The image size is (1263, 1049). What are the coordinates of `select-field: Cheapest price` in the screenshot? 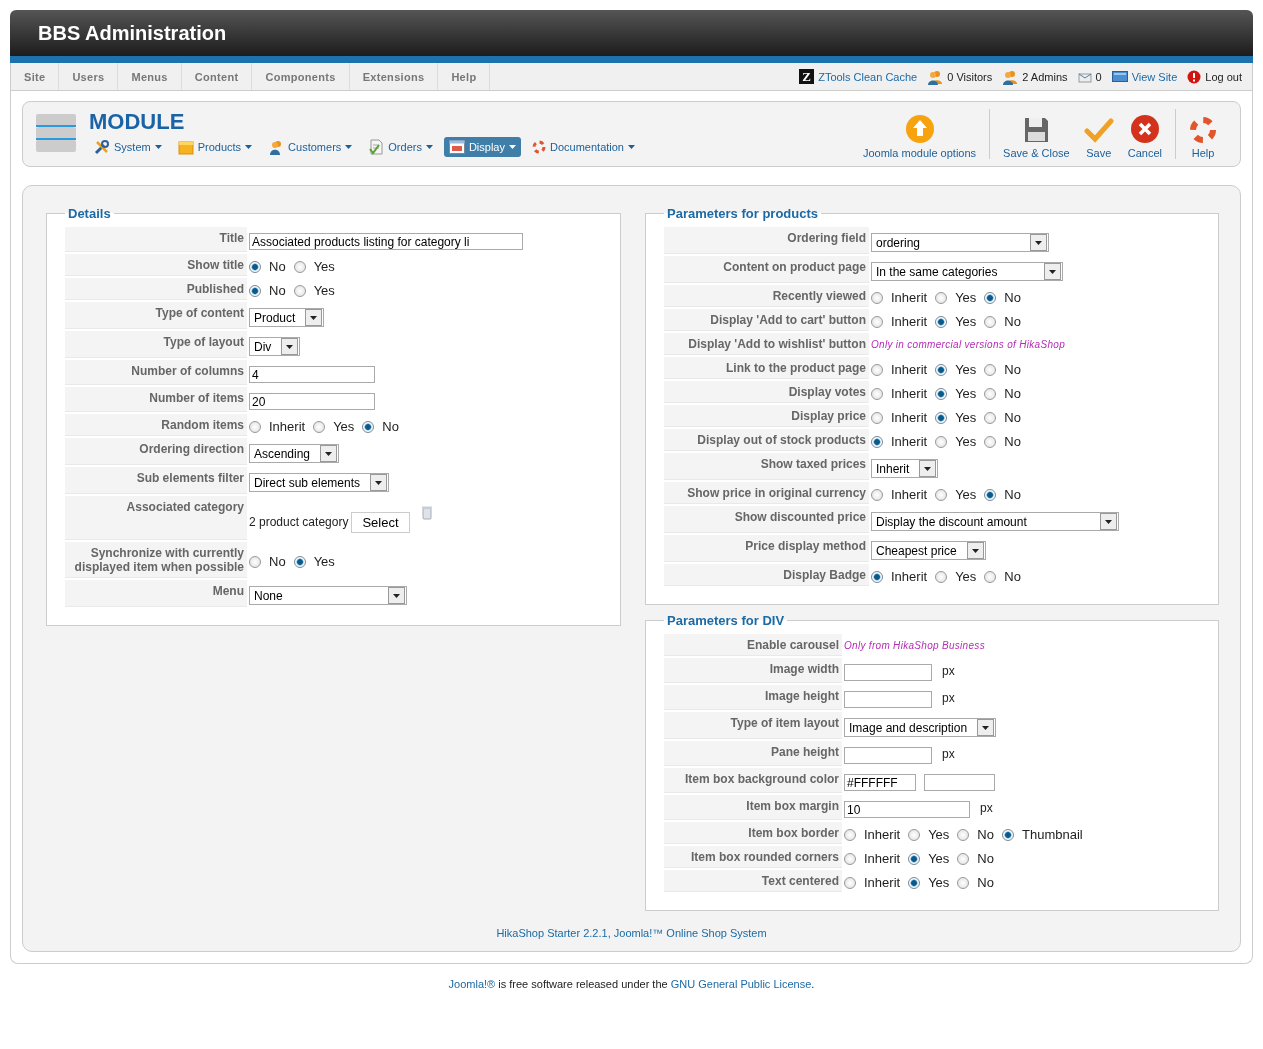 It's located at (928, 550).